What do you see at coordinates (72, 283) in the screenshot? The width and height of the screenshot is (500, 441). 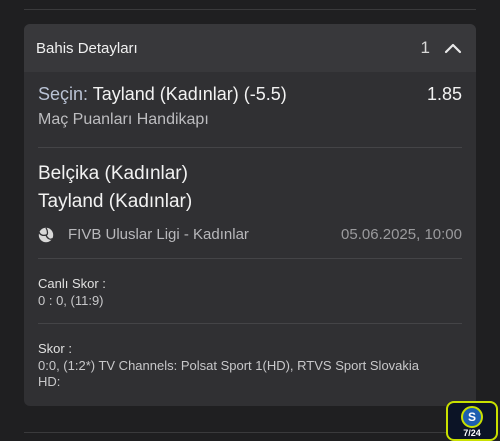 I see `live-score-label: Canlı Skor :` at bounding box center [72, 283].